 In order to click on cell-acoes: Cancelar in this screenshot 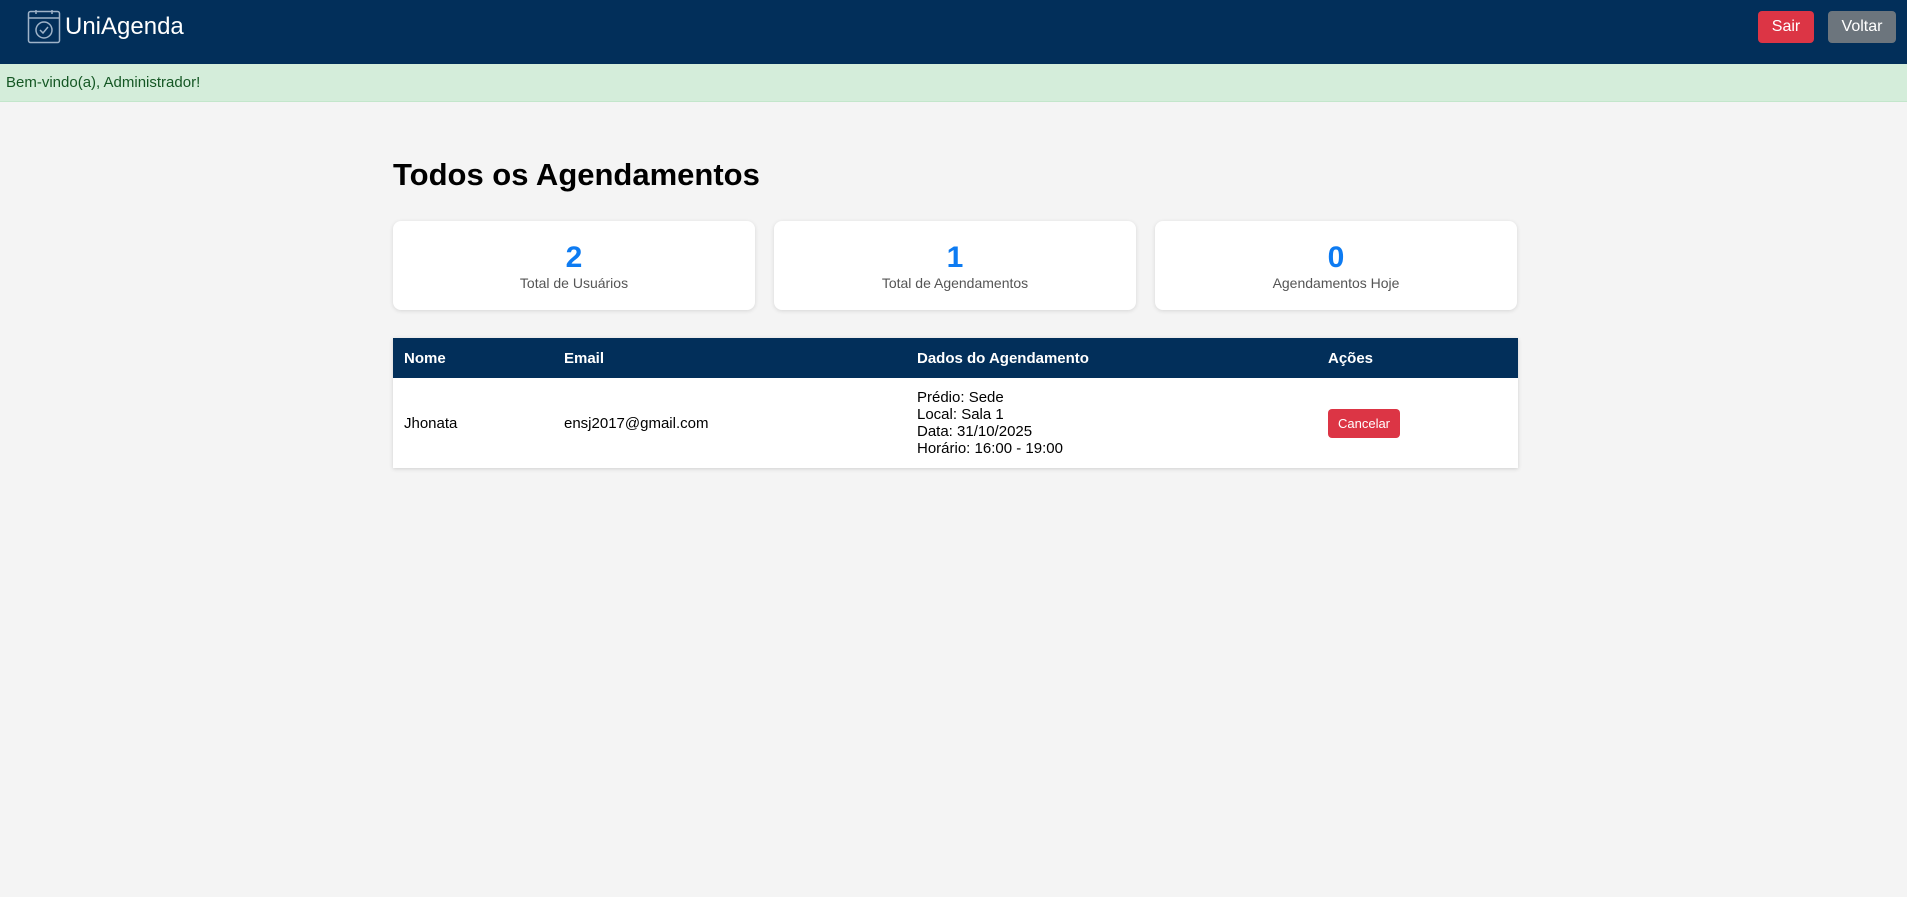, I will do `click(1417, 423)`.